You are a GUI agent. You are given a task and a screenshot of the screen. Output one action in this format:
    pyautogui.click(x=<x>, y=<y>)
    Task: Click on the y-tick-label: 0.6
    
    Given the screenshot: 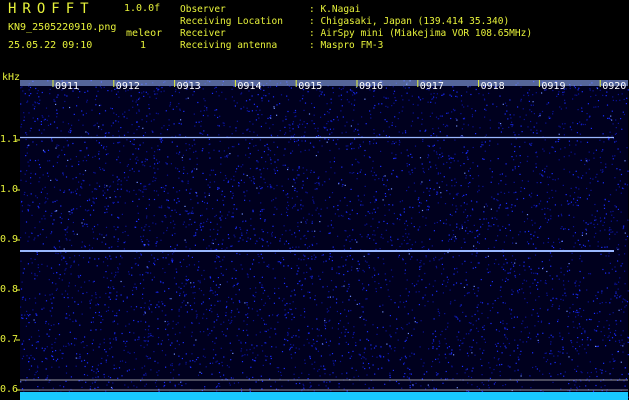 What is the action you would take?
    pyautogui.click(x=9, y=389)
    